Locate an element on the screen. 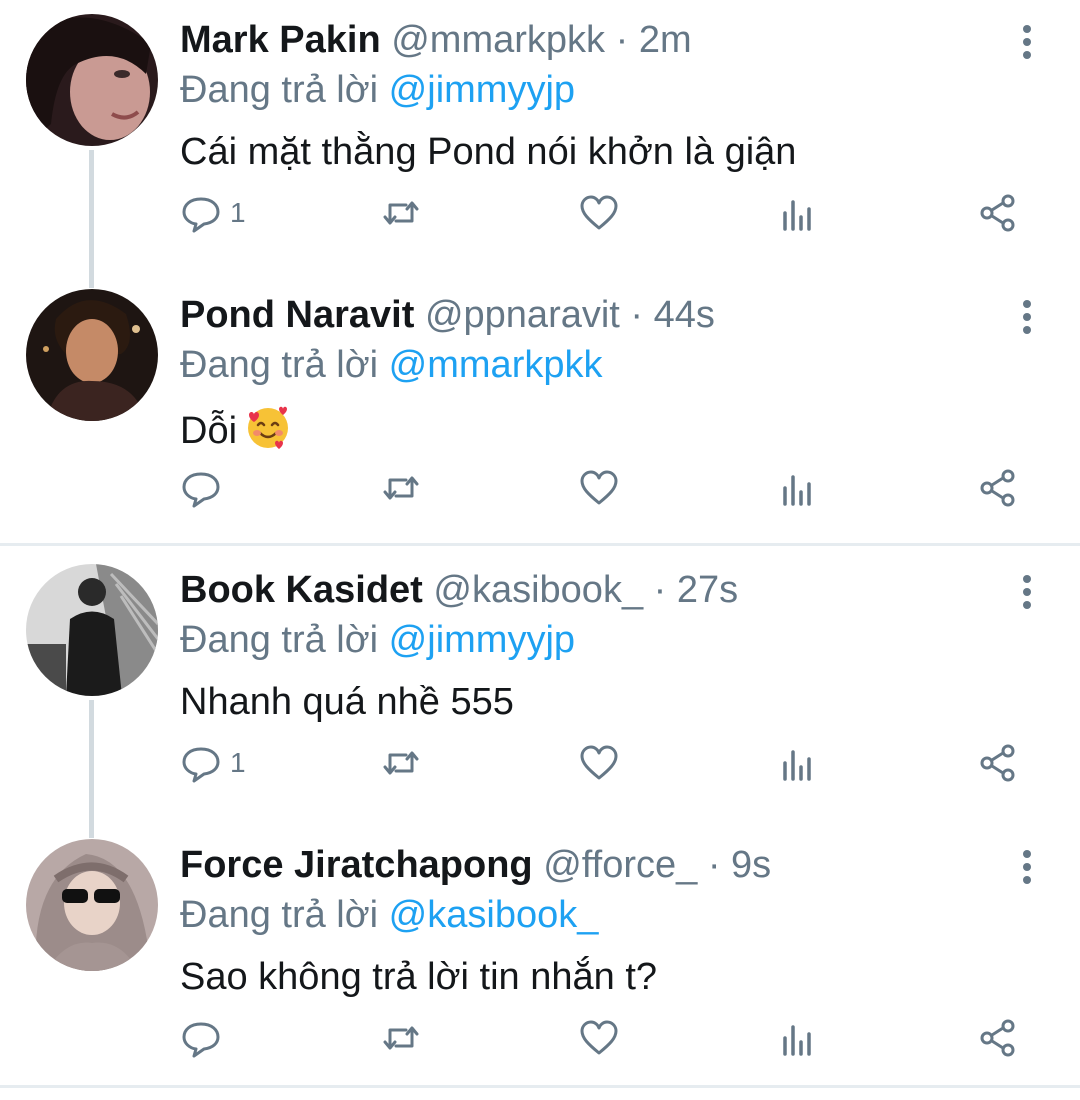 Image resolution: width=1080 pixels, height=1100 pixels. smiling-face-with-hearts-icon is located at coordinates (268, 427).